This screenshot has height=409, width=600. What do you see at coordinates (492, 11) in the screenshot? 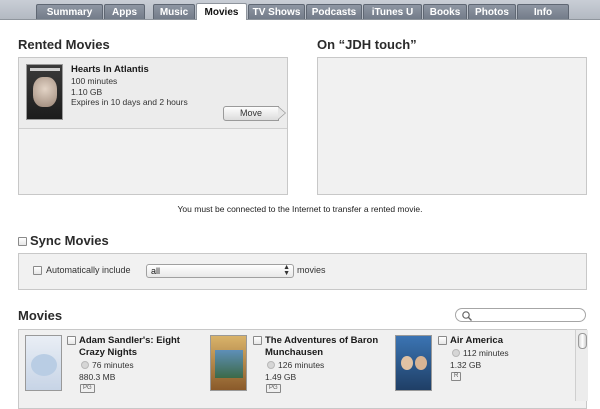
I see `tab-photos: Photos` at bounding box center [492, 11].